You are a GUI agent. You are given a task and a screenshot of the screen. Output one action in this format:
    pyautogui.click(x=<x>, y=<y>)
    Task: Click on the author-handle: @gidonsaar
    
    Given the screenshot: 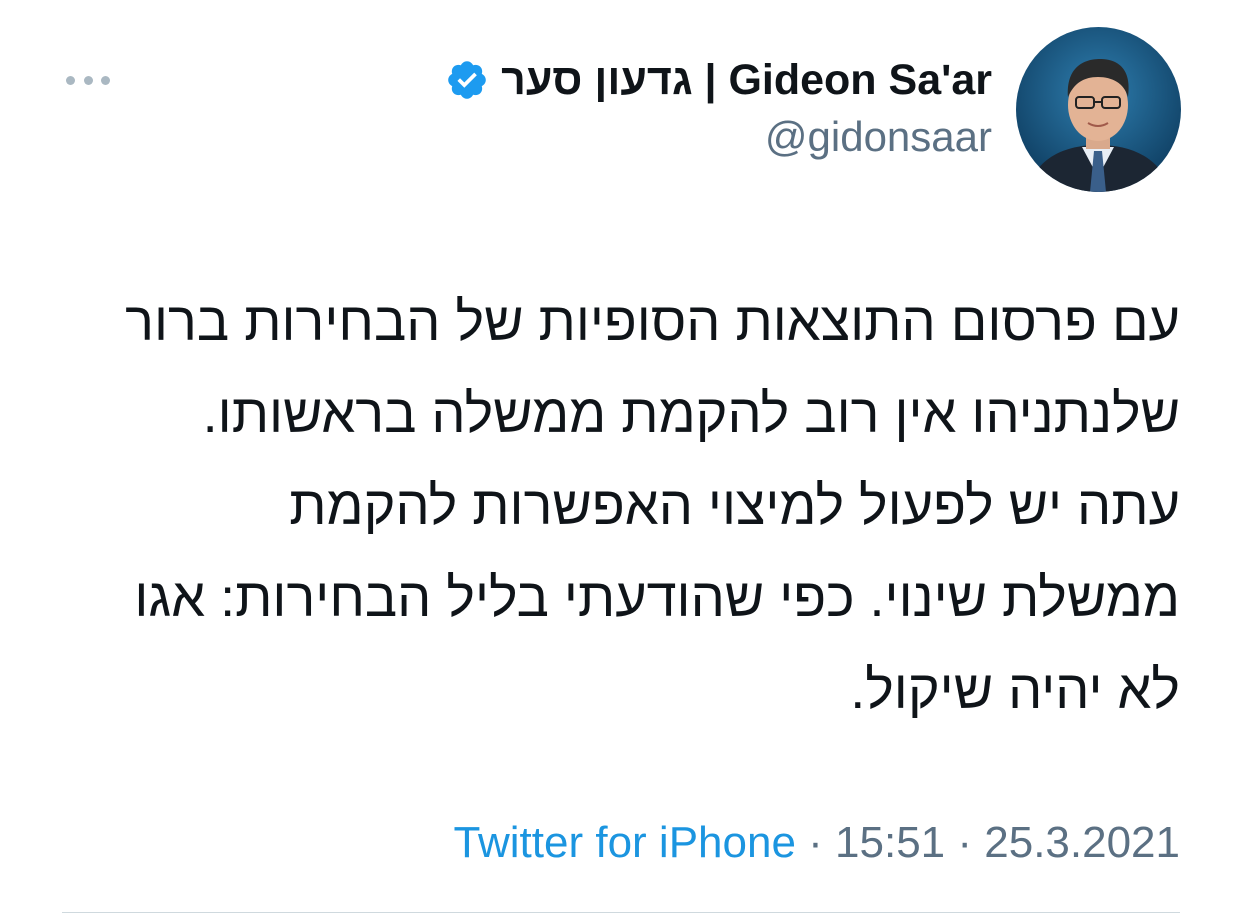 What is the action you would take?
    pyautogui.click(x=878, y=137)
    